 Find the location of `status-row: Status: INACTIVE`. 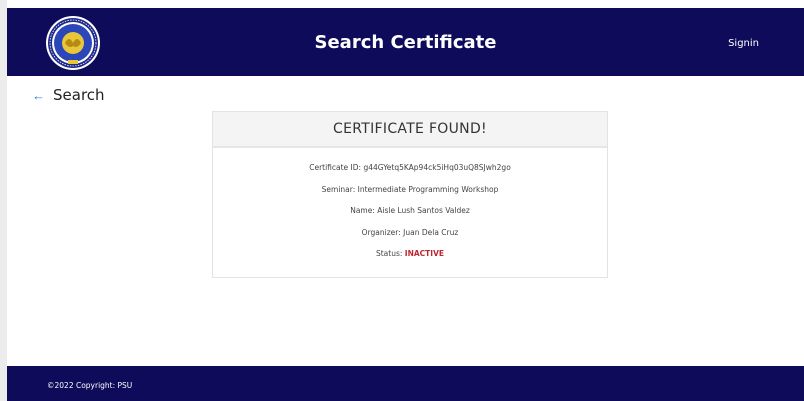

status-row: Status: INACTIVE is located at coordinates (410, 259).